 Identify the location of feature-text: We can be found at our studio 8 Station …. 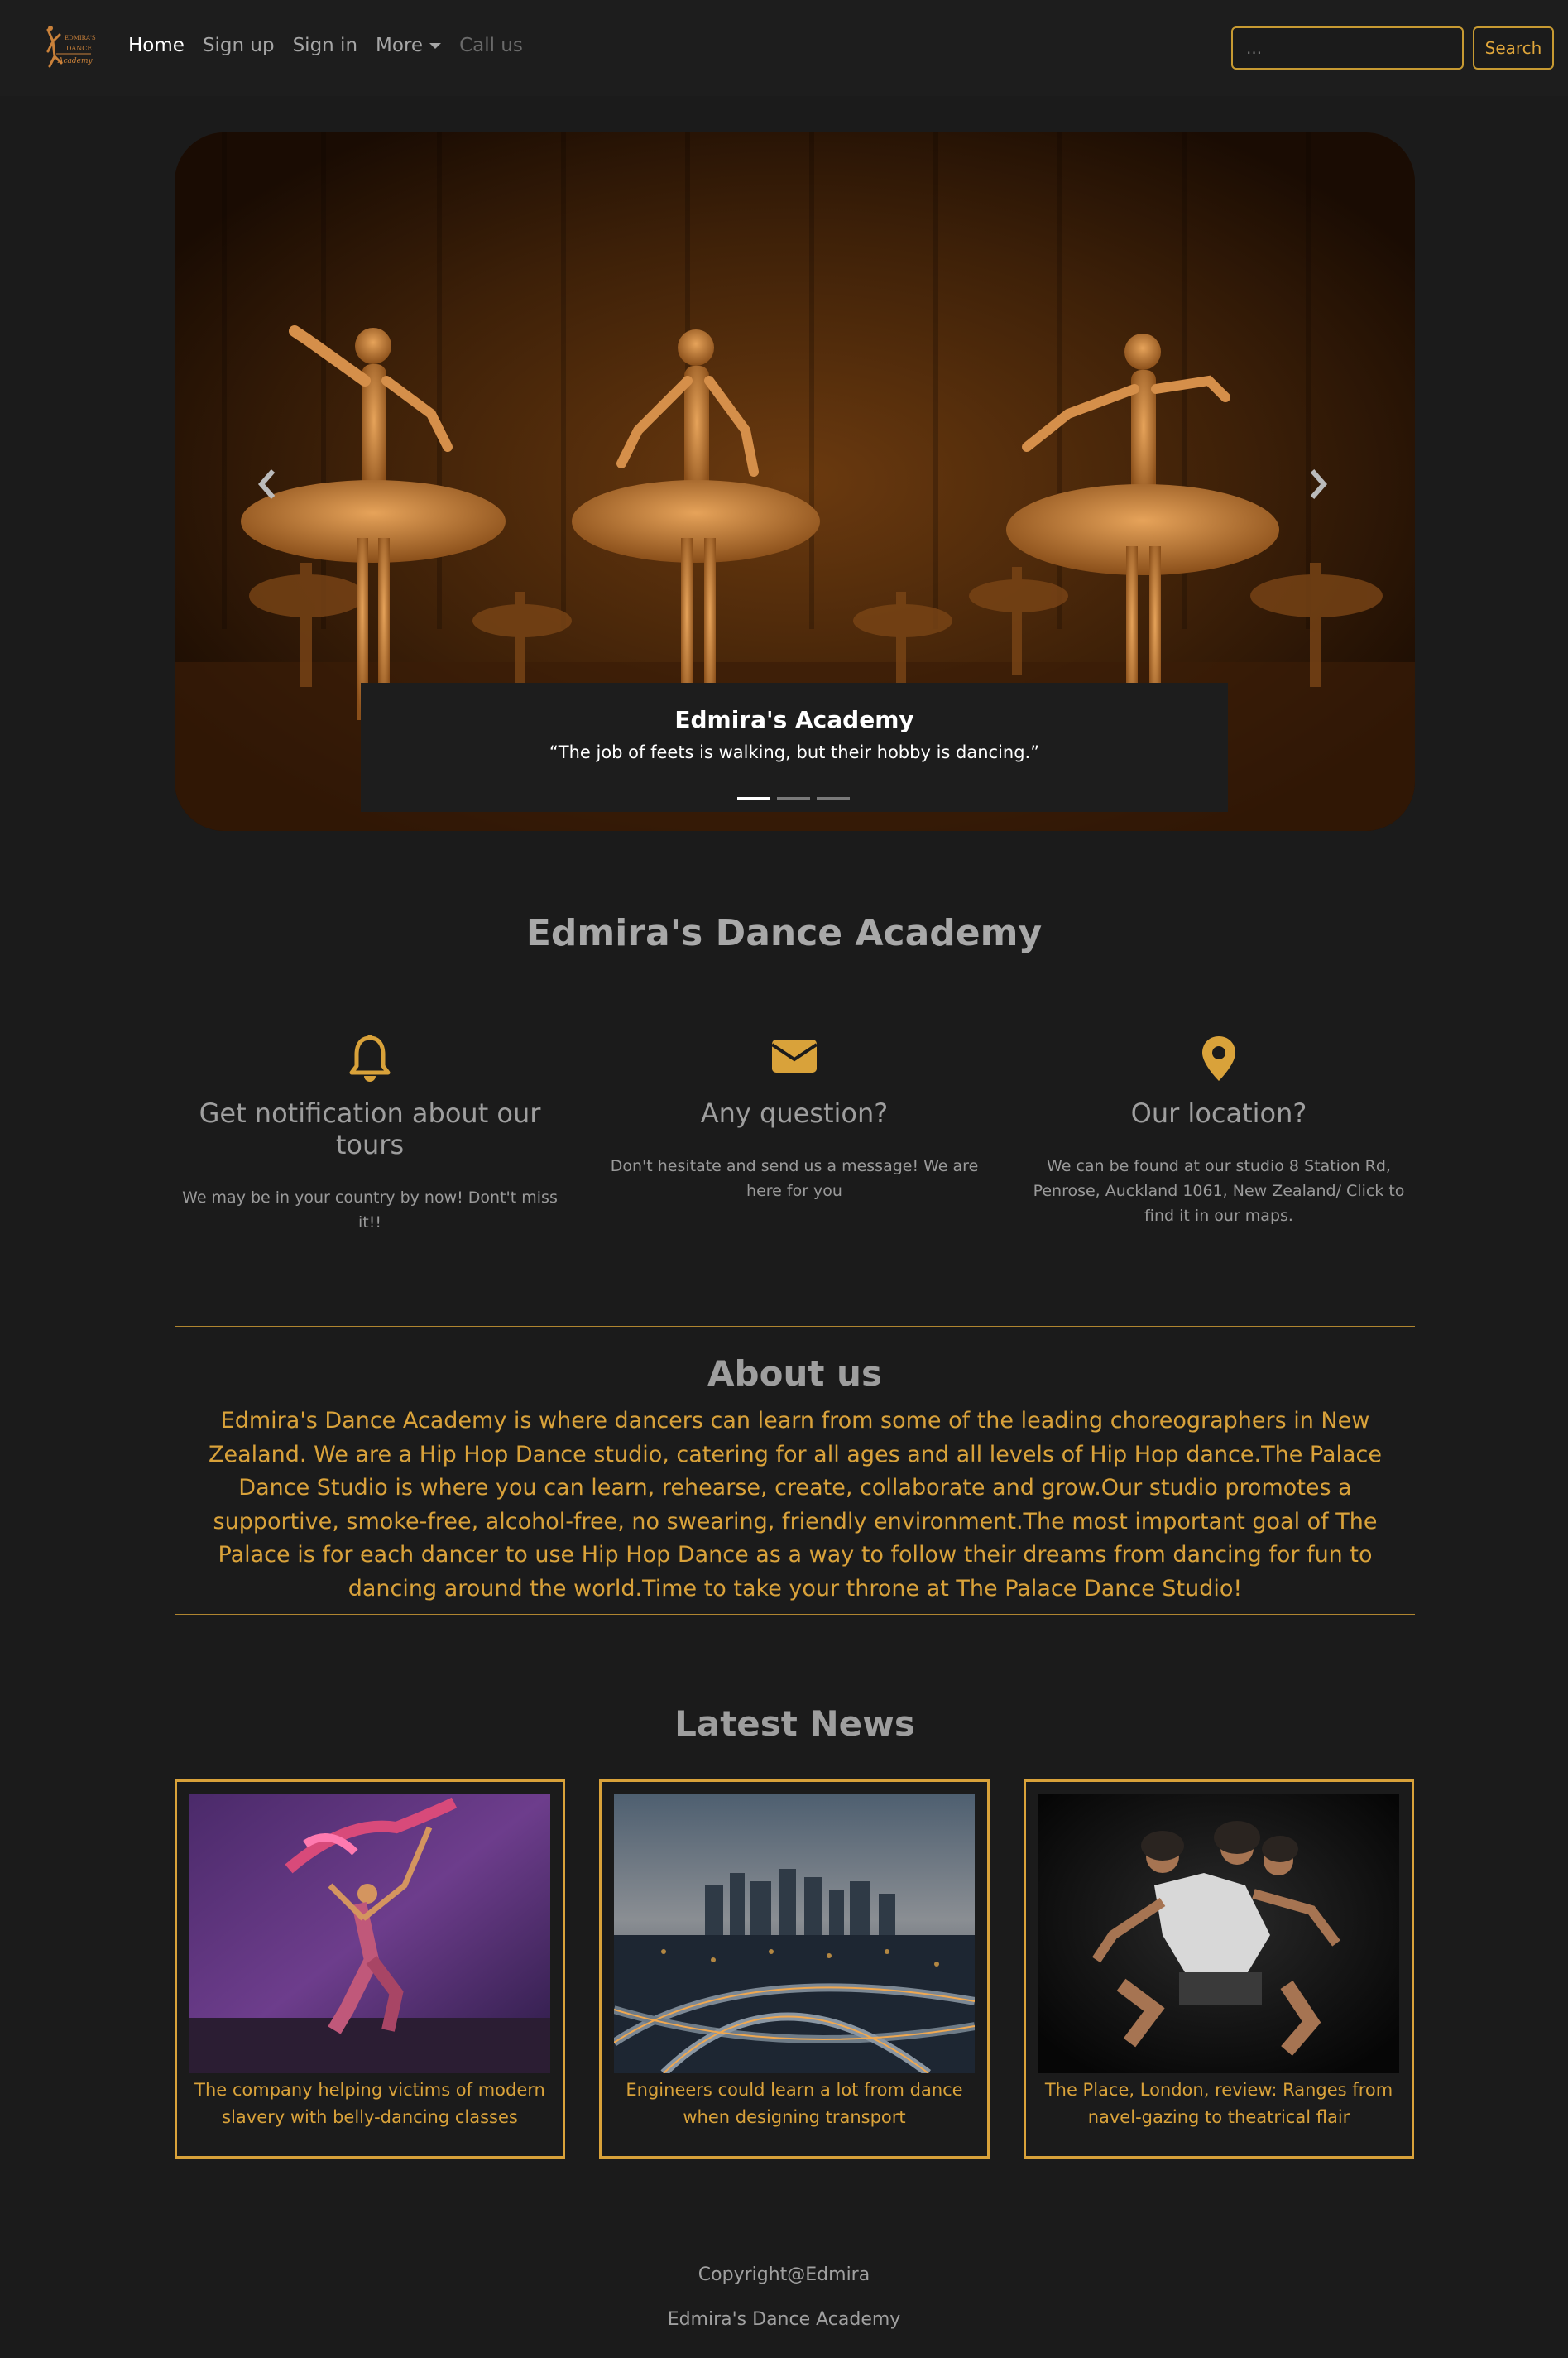
(1219, 1191).